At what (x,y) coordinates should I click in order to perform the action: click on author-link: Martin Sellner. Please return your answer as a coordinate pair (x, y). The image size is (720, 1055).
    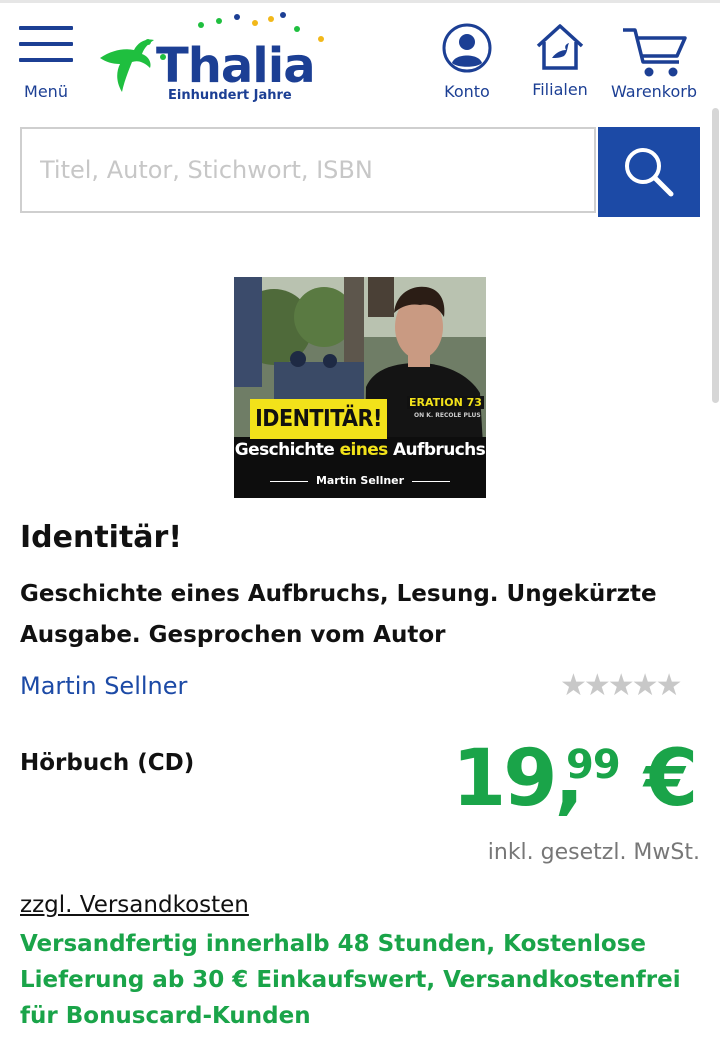
    Looking at the image, I should click on (103, 686).